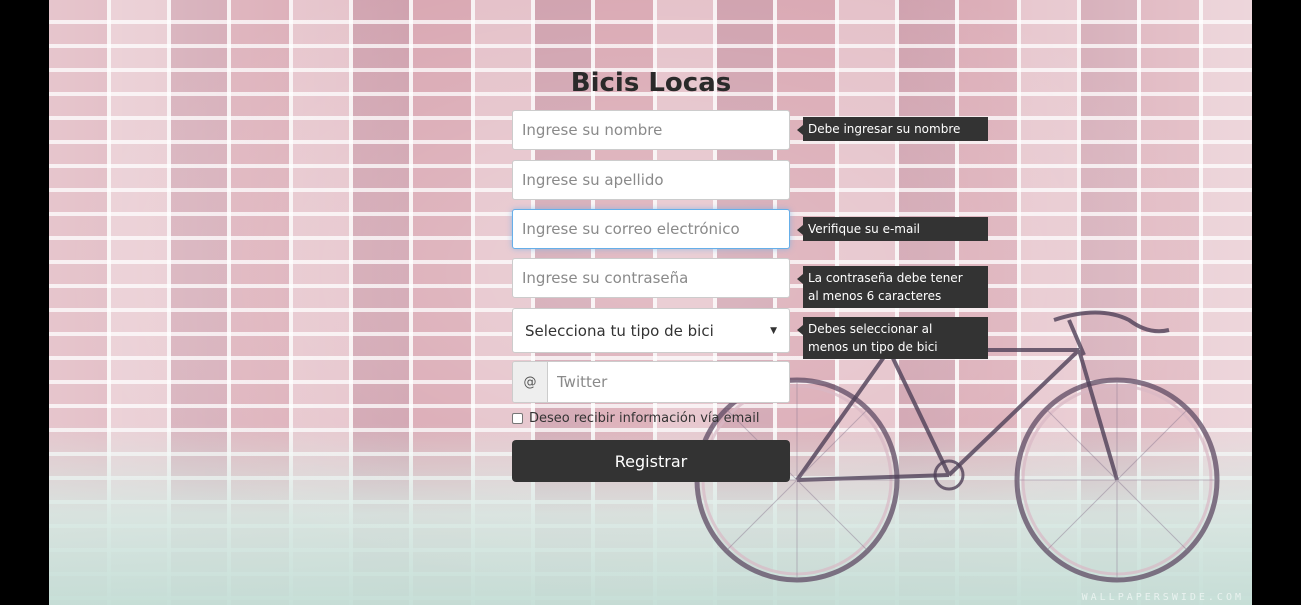 The width and height of the screenshot is (1301, 605). Describe the element at coordinates (873, 347) in the screenshot. I see `bike-error-line2: menos un tipo de bici` at that location.